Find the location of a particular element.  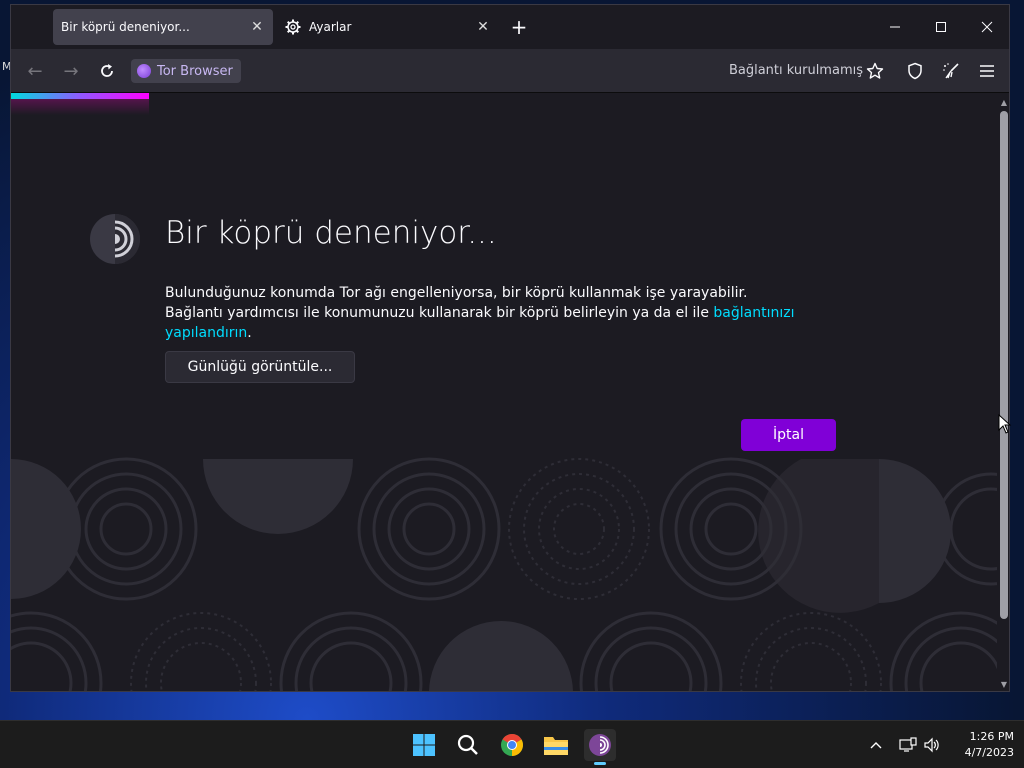

connection-status-label: Bağlantı kurulmamış is located at coordinates (795, 70).